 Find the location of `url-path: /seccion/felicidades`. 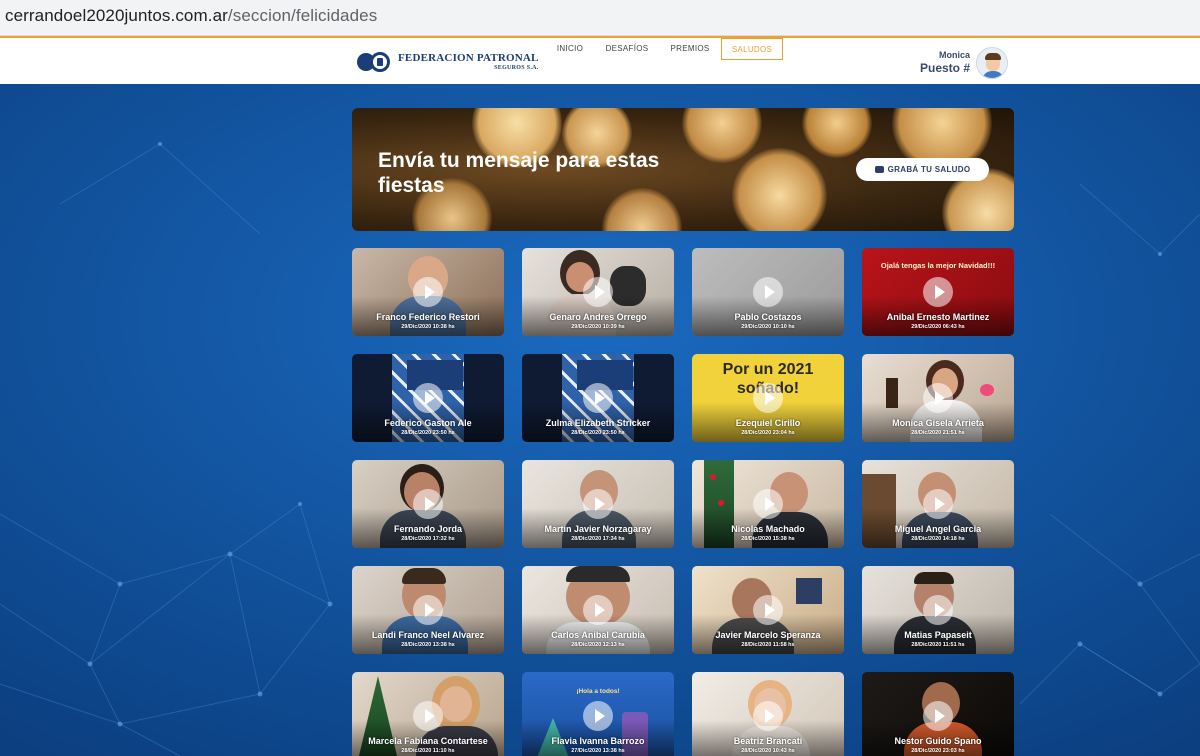

url-path: /seccion/felicidades is located at coordinates (302, 15).